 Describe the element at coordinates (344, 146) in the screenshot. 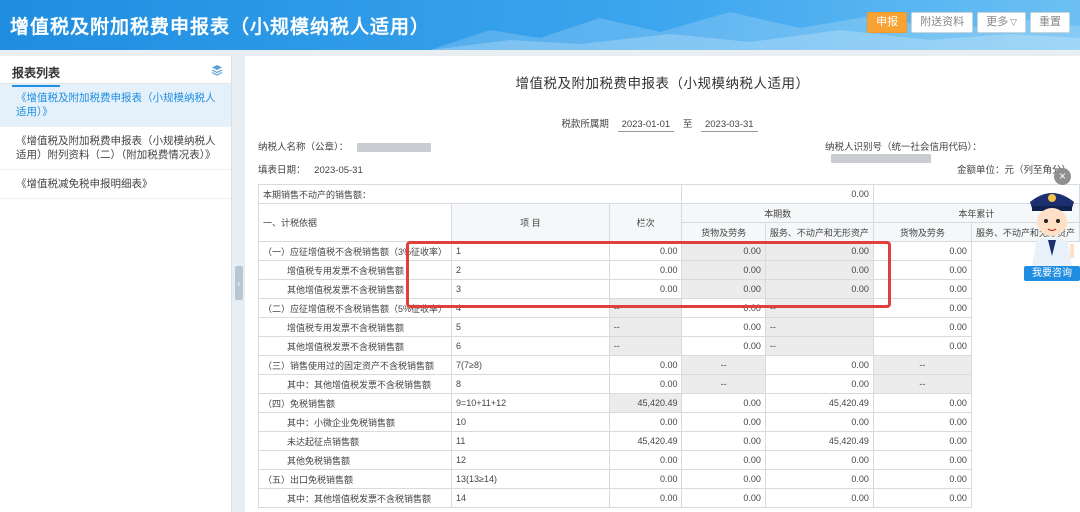

I see `taxpayer-name-row: 纳税人名称（公章）：` at that location.